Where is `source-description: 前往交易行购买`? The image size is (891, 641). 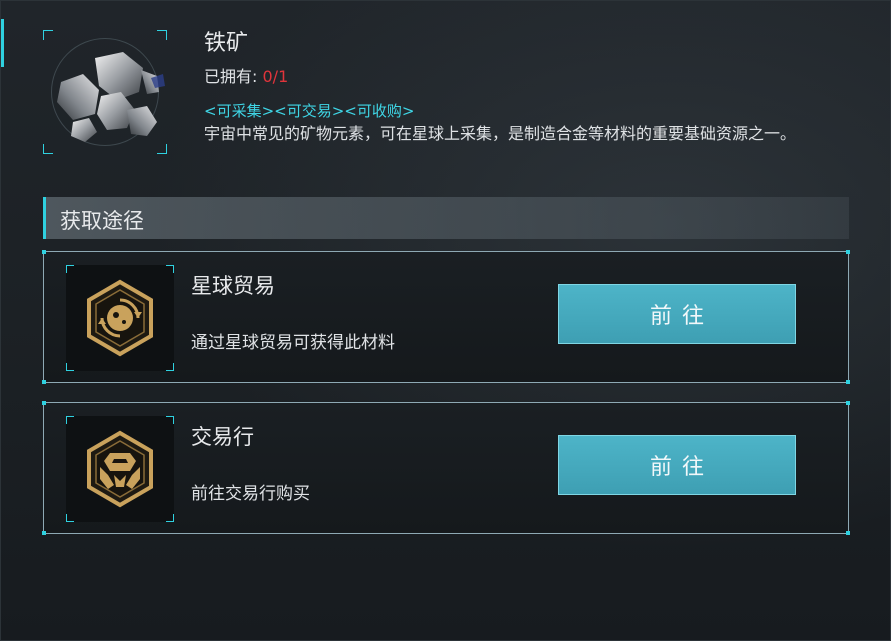 source-description: 前往交易行购买 is located at coordinates (250, 494).